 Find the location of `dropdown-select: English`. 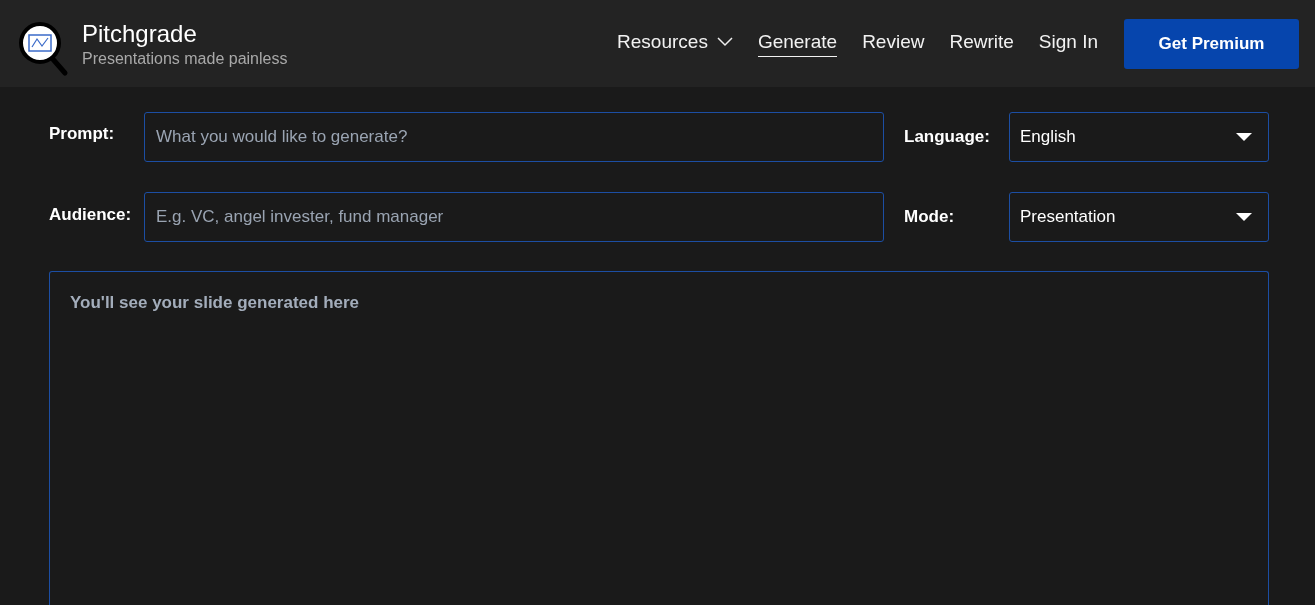

dropdown-select: English is located at coordinates (1139, 137).